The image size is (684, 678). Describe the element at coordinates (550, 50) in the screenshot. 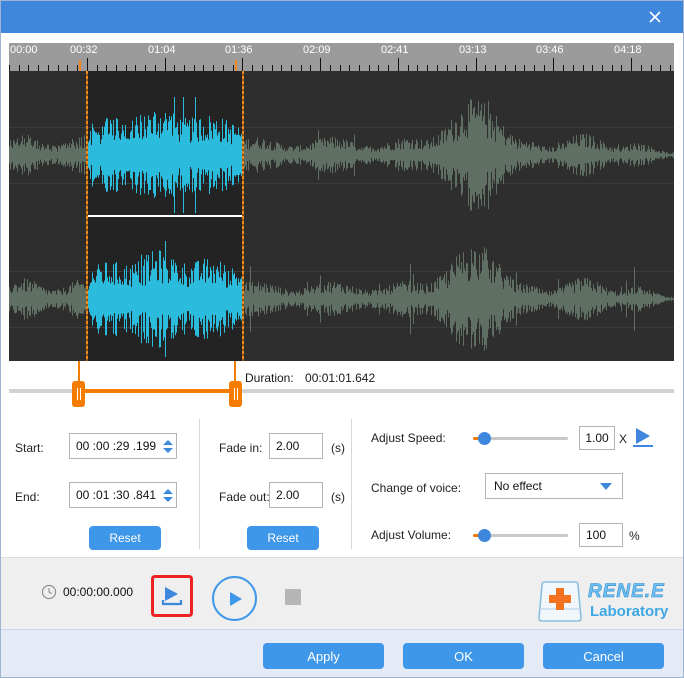

I see `ruler-tick-label: 03:46` at that location.